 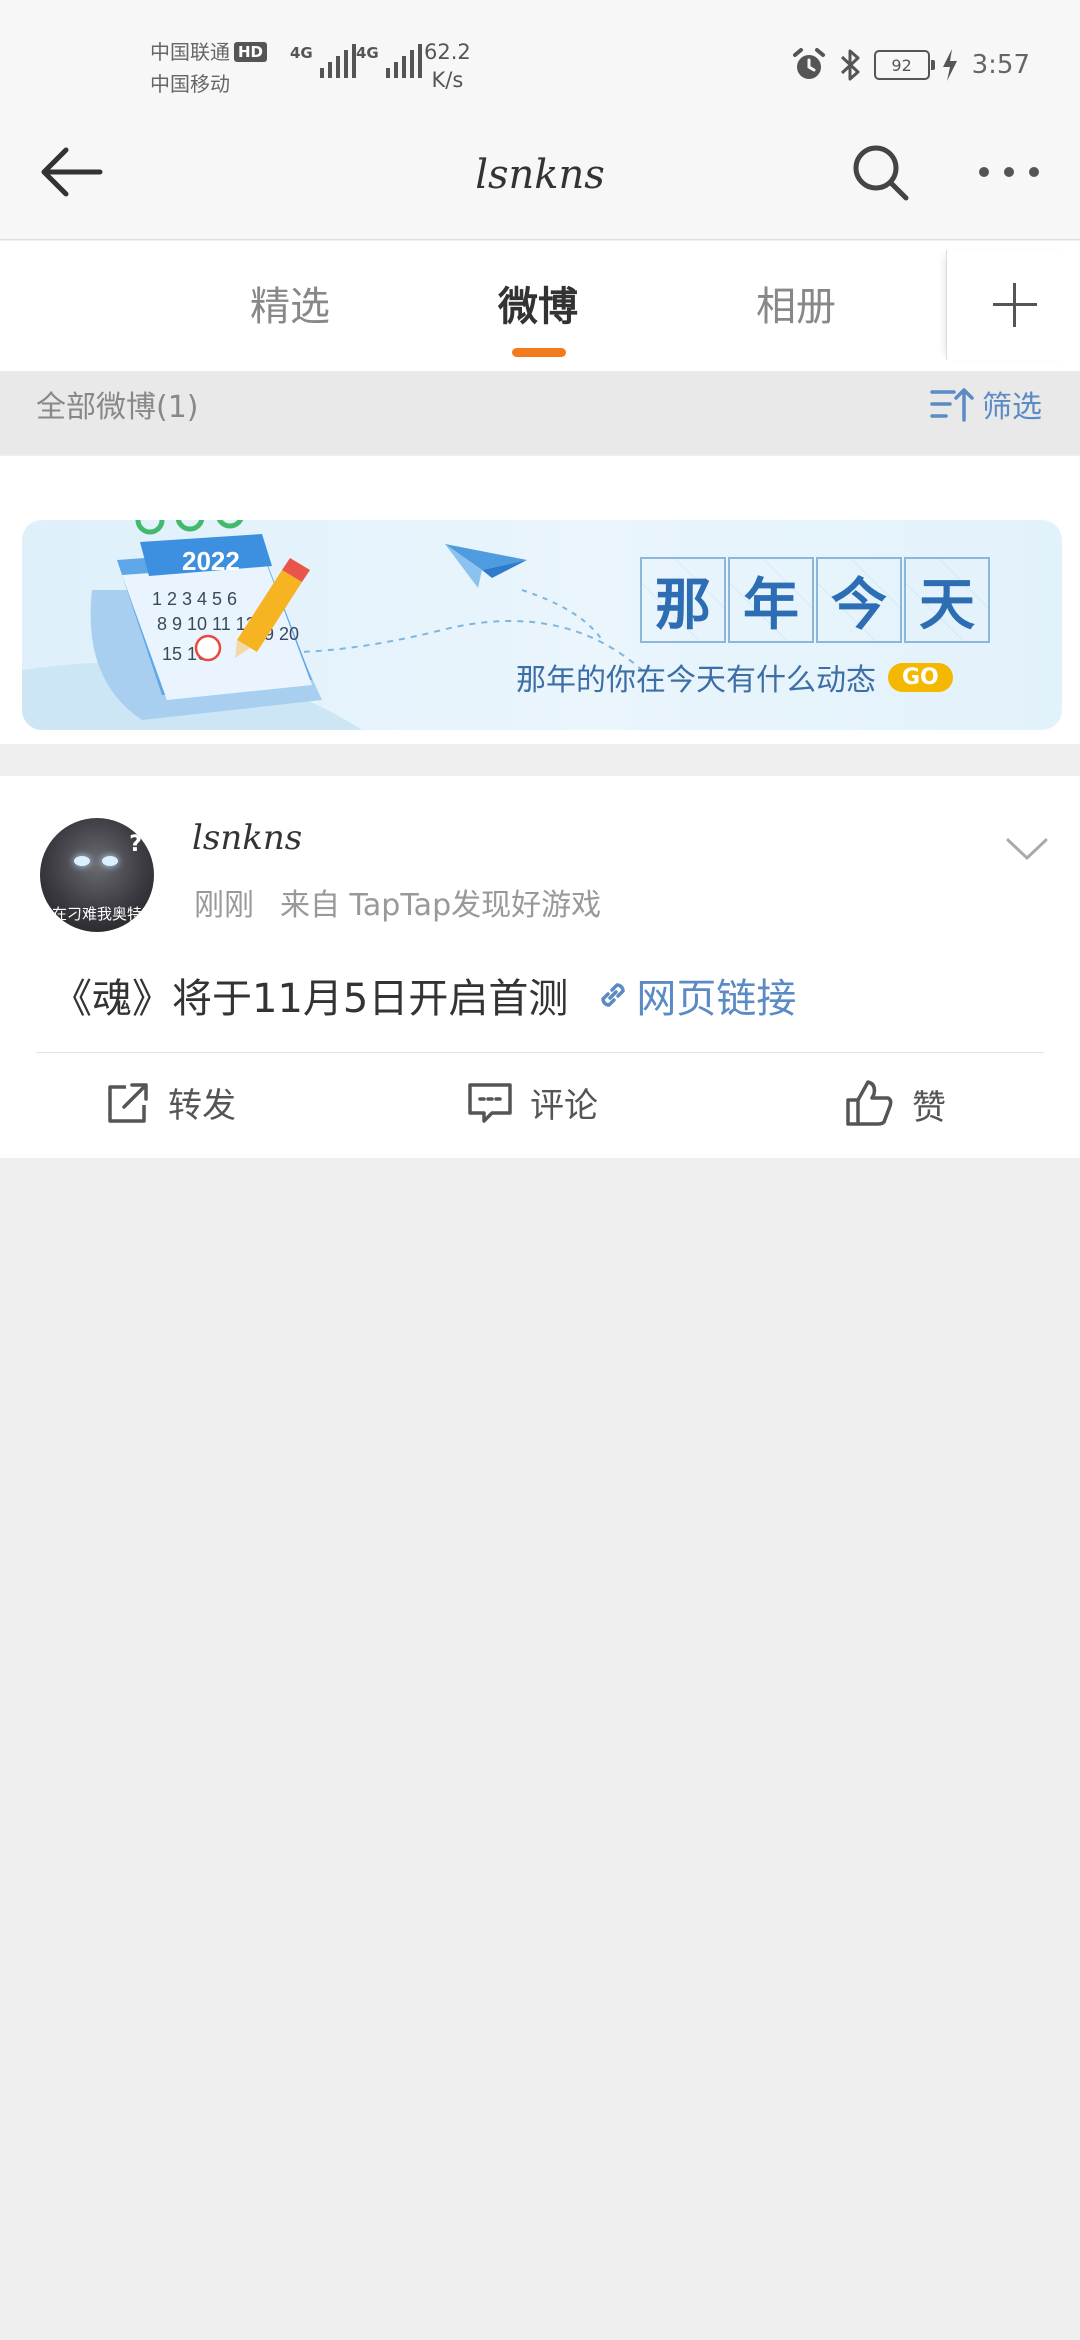 What do you see at coordinates (247, 838) in the screenshot?
I see `post-author: lsnkns` at bounding box center [247, 838].